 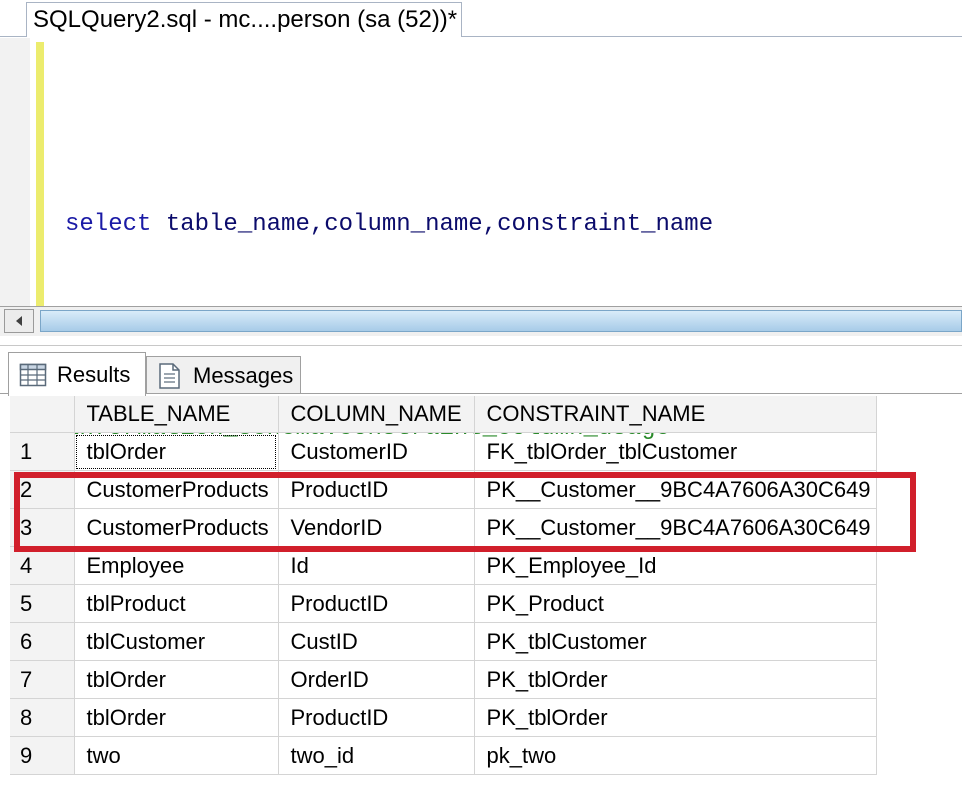 I want to click on table-cell: PK_Employee_Id, so click(x=675, y=565).